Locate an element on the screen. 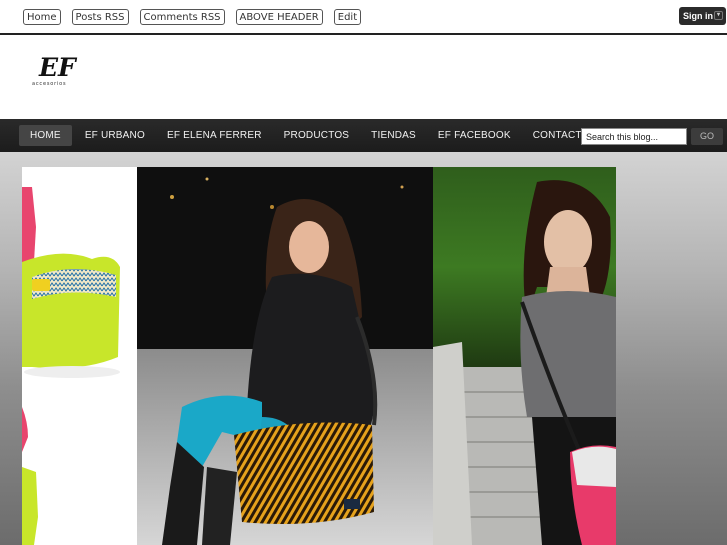  top-link-posts-rss: Posts RSS is located at coordinates (100, 17).